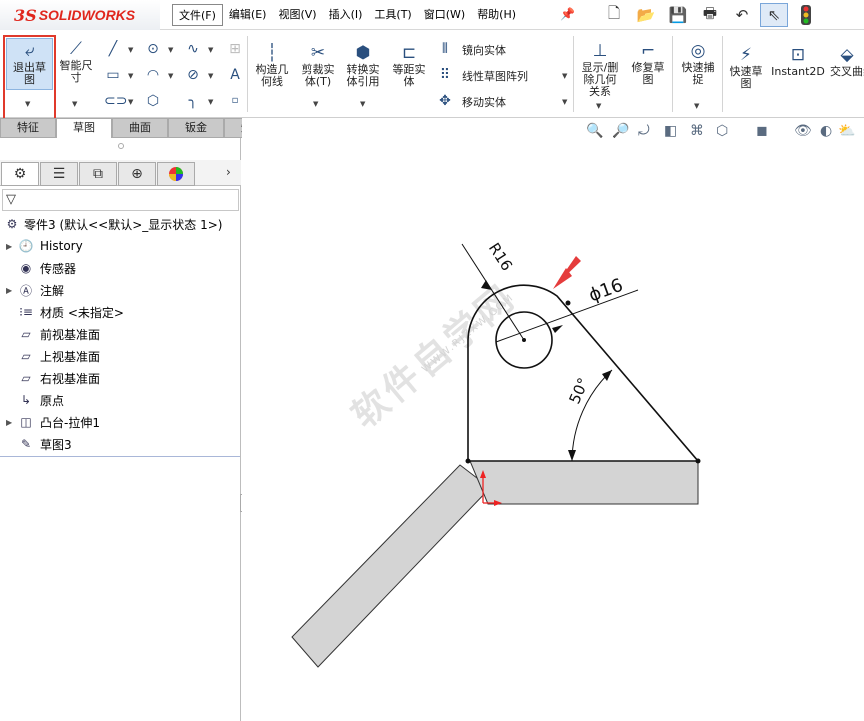  I want to click on angle-dimension-text: 50°, so click(578, 391).